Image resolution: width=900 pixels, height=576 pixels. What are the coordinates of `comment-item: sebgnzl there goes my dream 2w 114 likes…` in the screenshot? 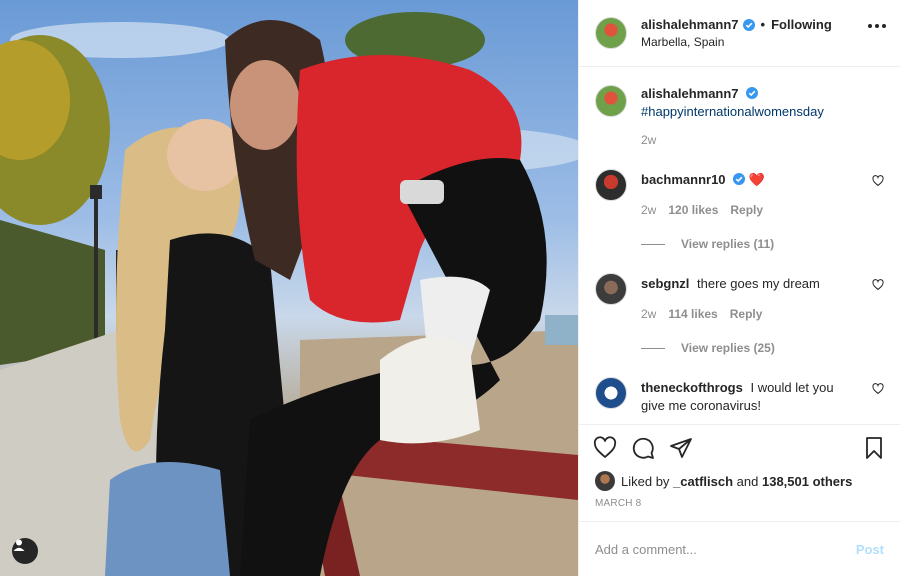 It's located at (739, 298).